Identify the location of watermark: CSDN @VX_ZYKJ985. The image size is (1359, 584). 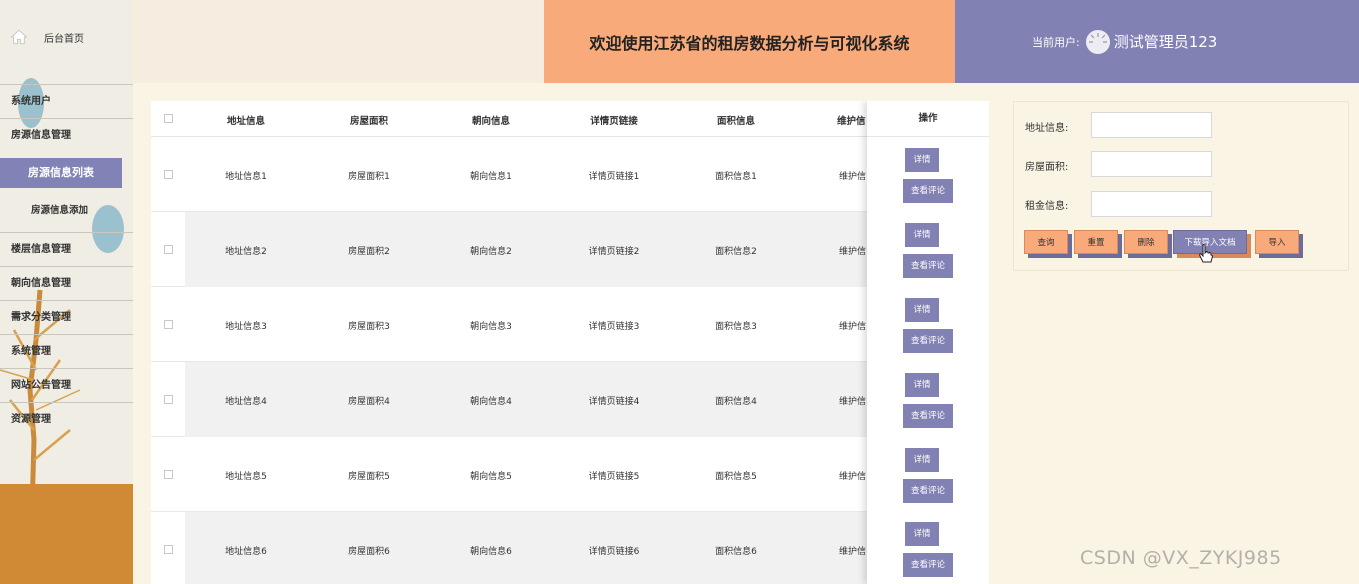
(1181, 558).